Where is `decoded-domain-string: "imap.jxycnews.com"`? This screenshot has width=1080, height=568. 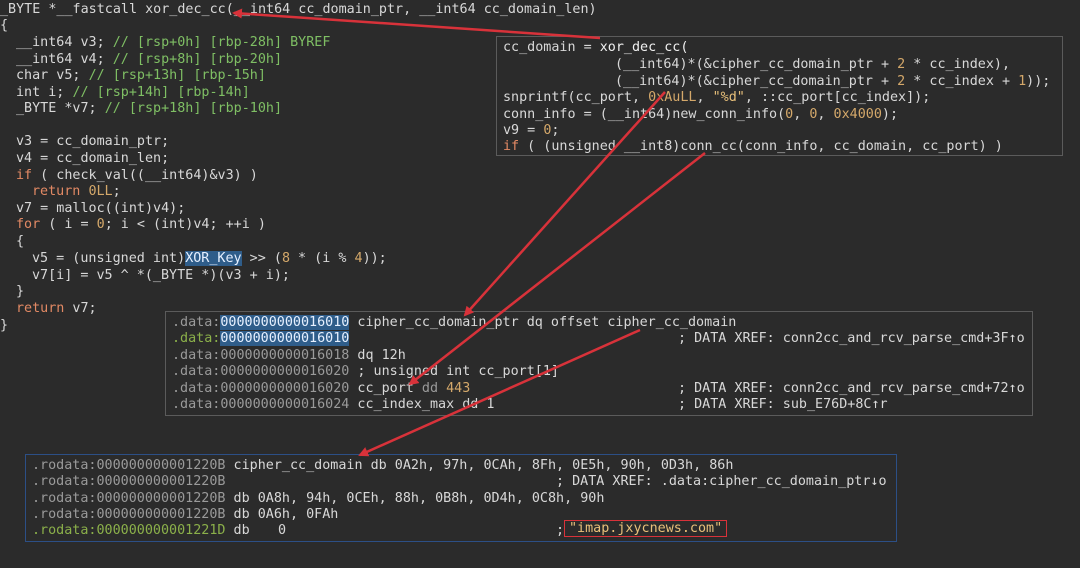
decoded-domain-string: "imap.jxycnews.com" is located at coordinates (646, 528).